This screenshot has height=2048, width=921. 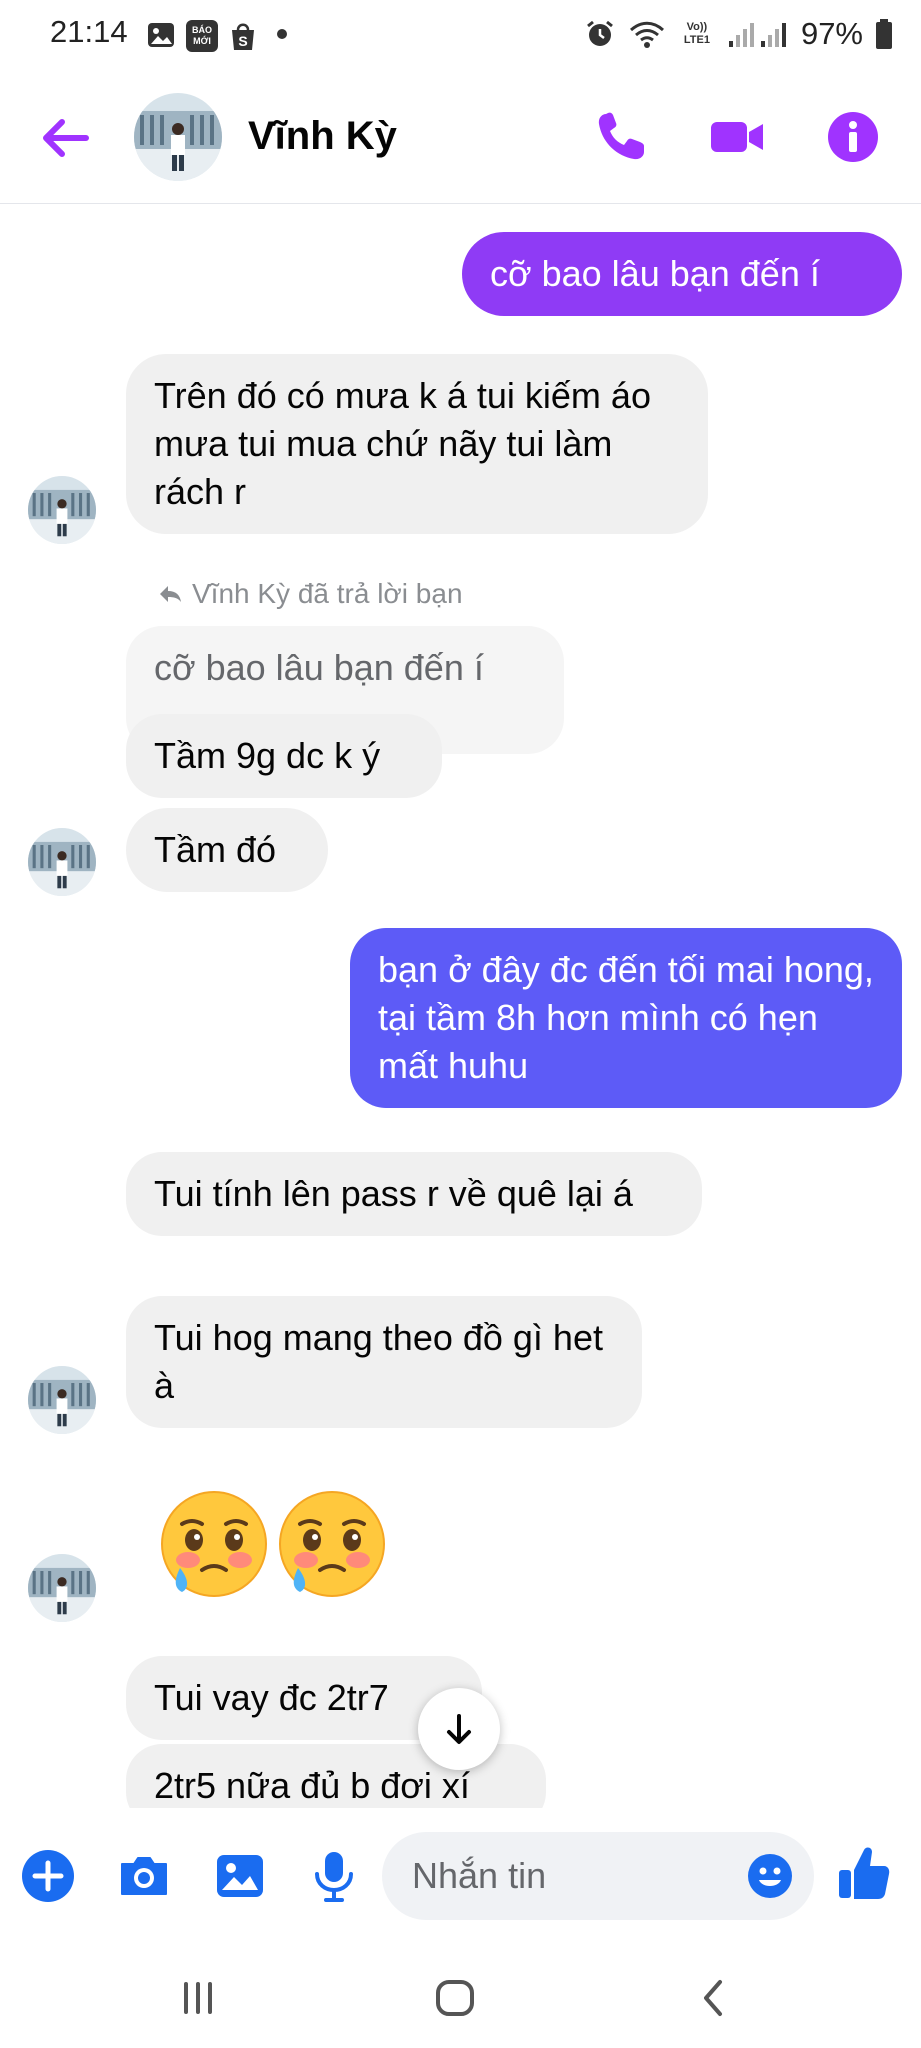 What do you see at coordinates (48, 1876) in the screenshot?
I see `plus-icon` at bounding box center [48, 1876].